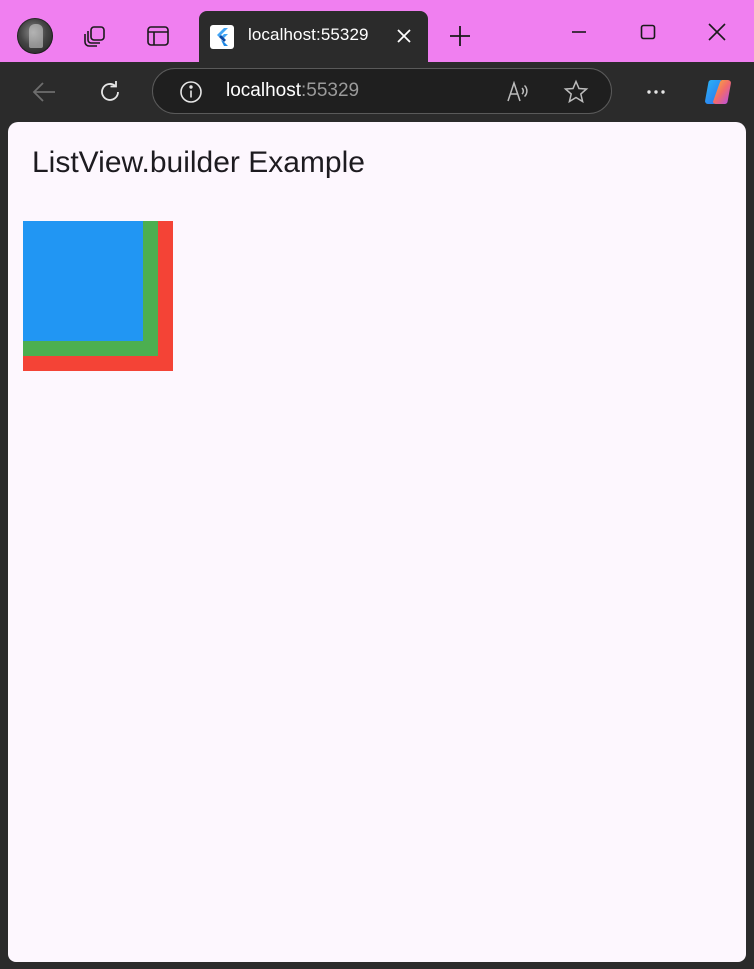 Image resolution: width=754 pixels, height=969 pixels. I want to click on maximize-icon, so click(648, 32).